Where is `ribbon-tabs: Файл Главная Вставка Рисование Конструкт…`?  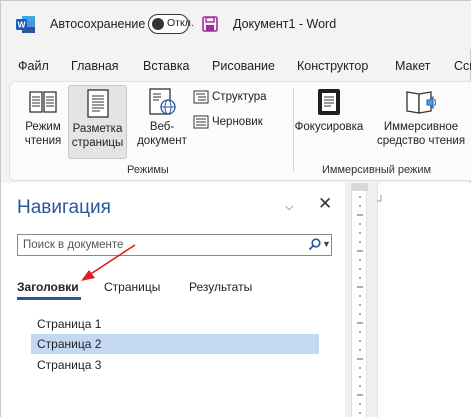 ribbon-tabs: Файл Главная Вставка Рисование Конструкт… is located at coordinates (236, 65).